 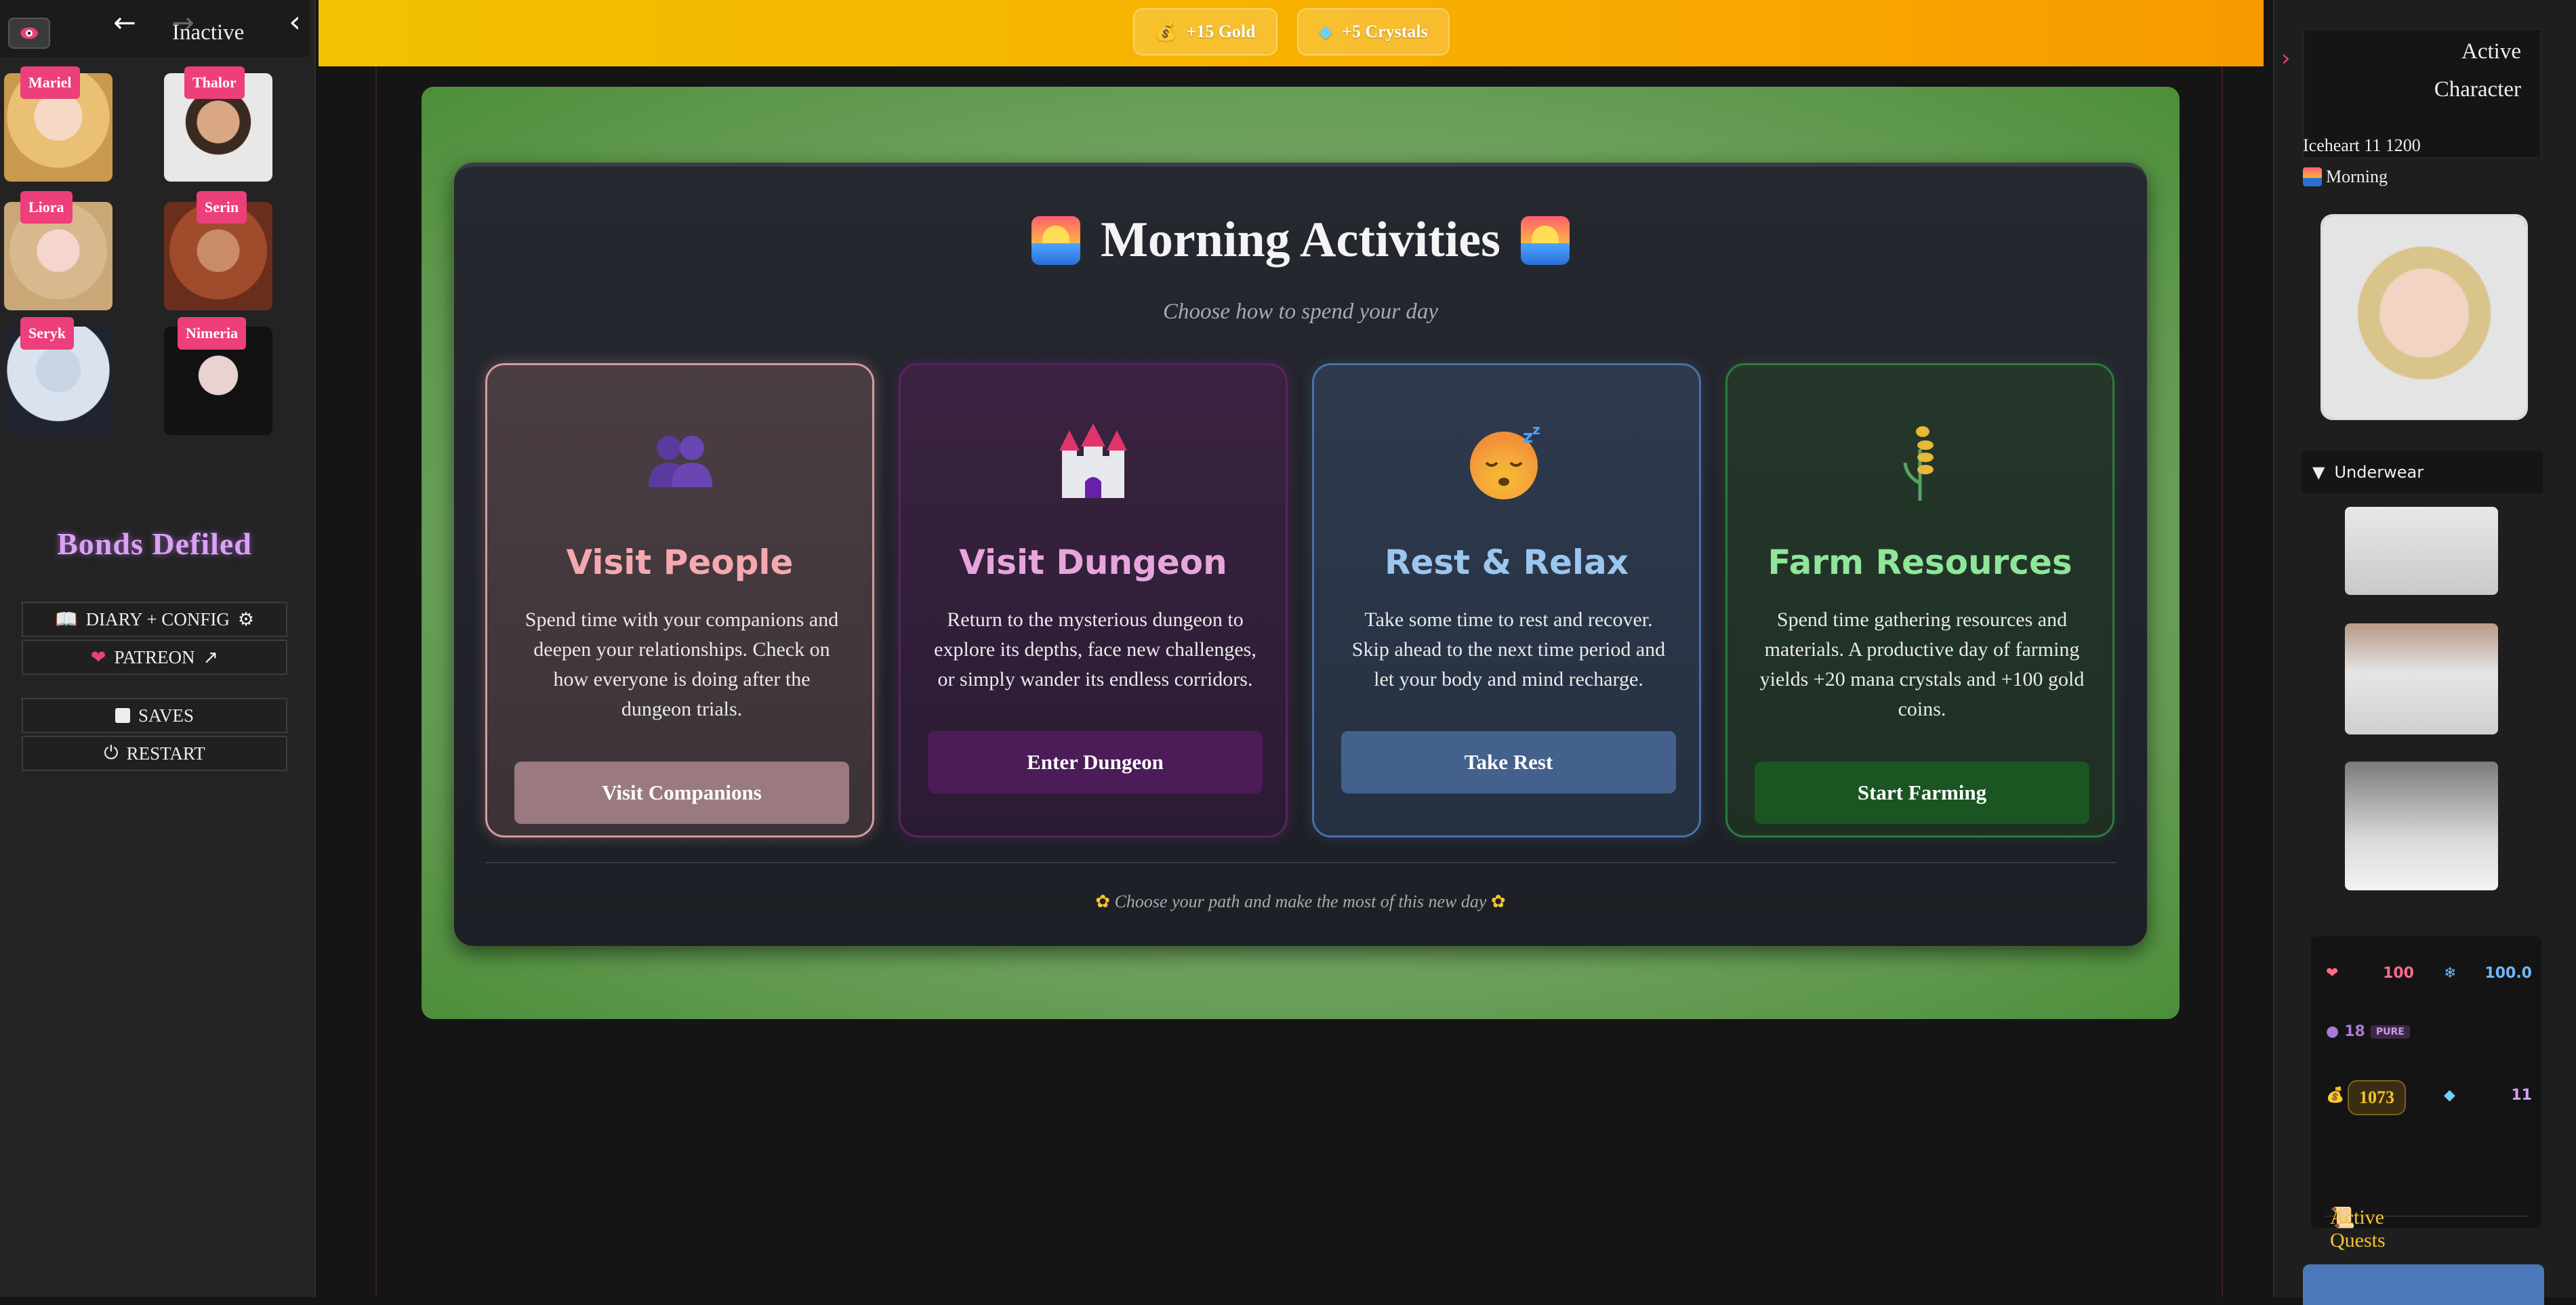 I want to click on purity-stat: ● 18 PURE, so click(x=2368, y=1031).